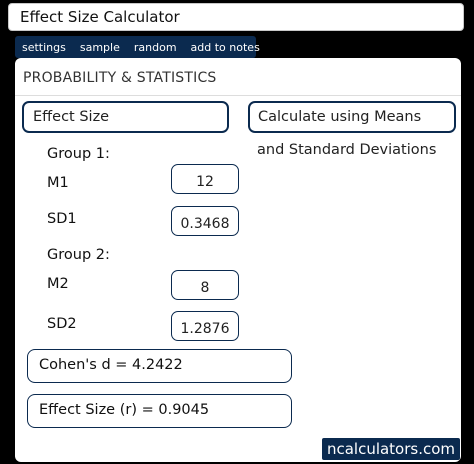  What do you see at coordinates (155, 47) in the screenshot?
I see `menu-random: random` at bounding box center [155, 47].